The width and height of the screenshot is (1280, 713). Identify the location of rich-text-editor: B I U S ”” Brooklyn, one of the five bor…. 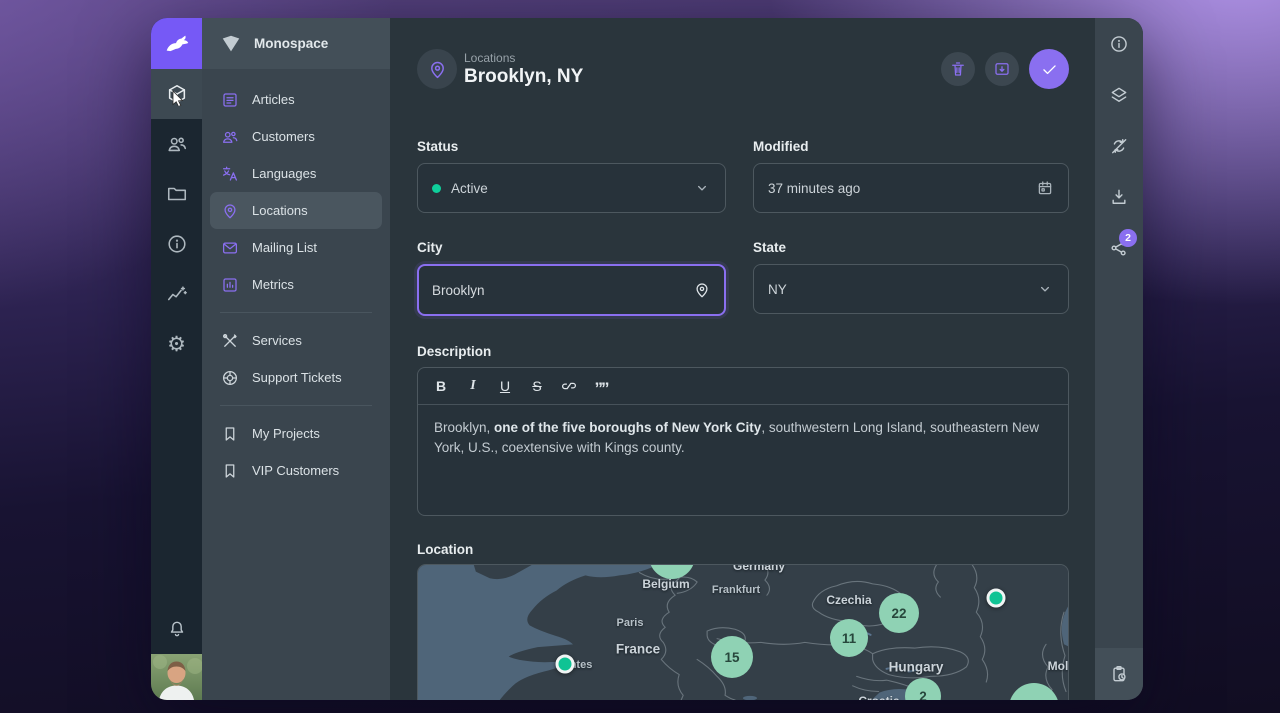
(743, 441).